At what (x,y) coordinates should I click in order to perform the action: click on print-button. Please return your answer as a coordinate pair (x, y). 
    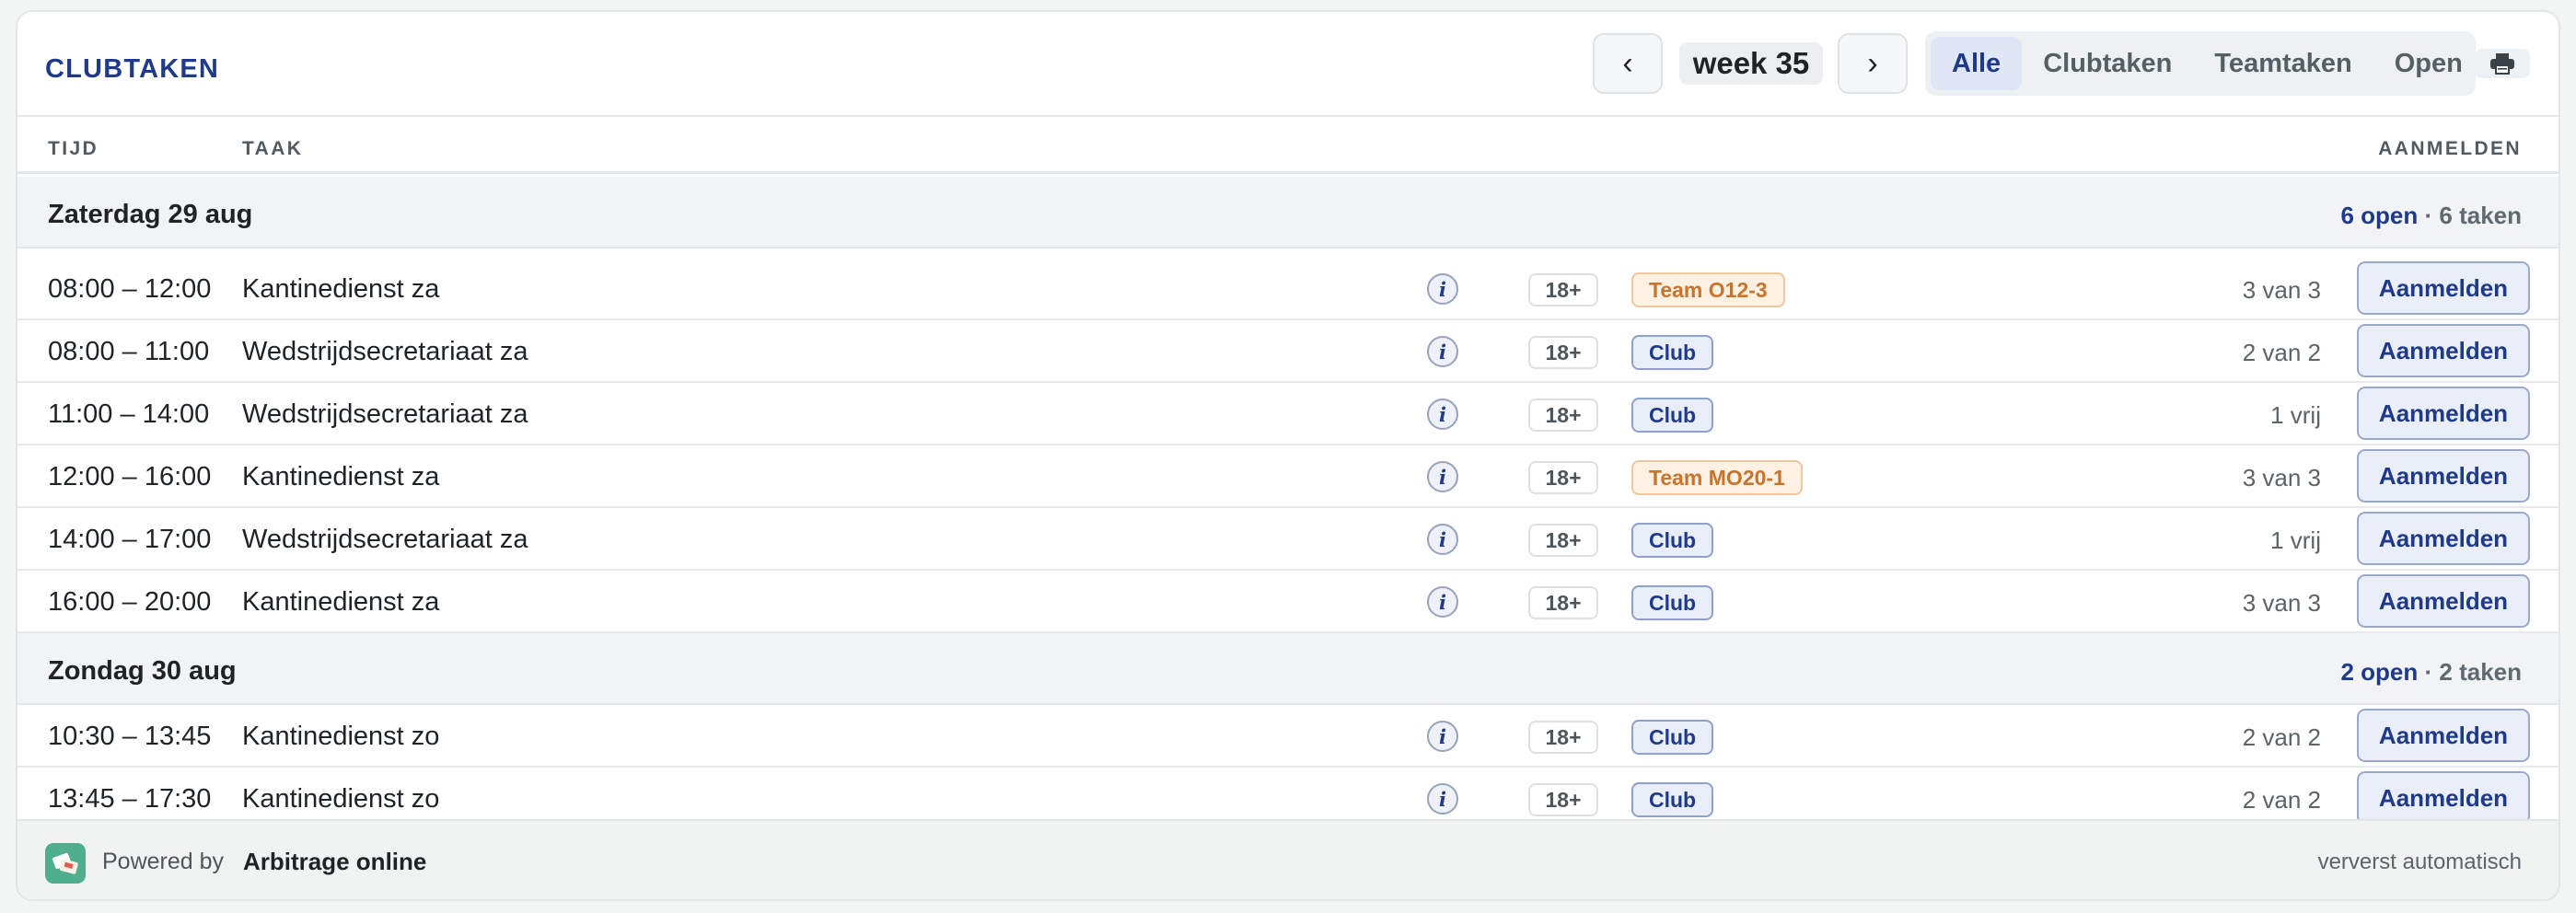
    Looking at the image, I should click on (2502, 64).